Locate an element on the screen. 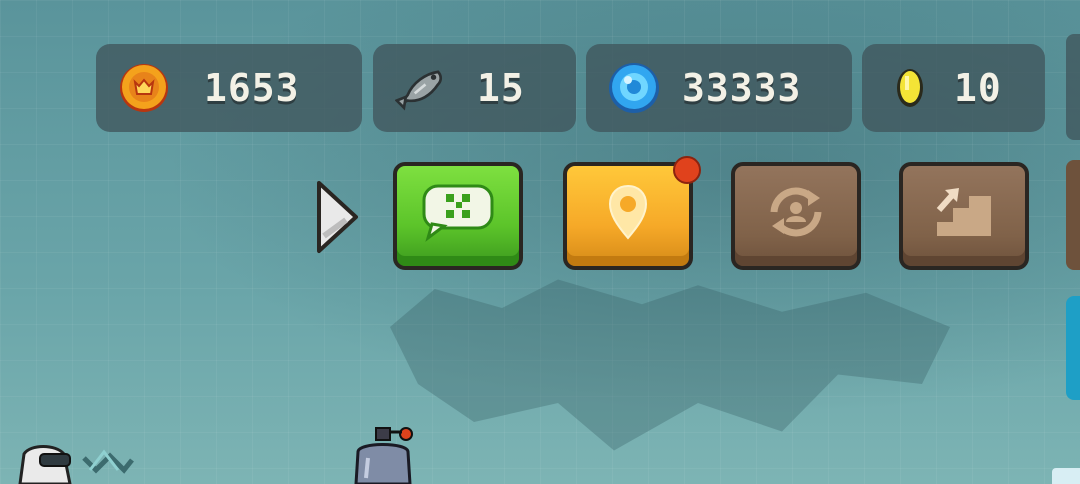 The height and width of the screenshot is (484, 1080). fish-currency-panel: 15 is located at coordinates (474, 88).